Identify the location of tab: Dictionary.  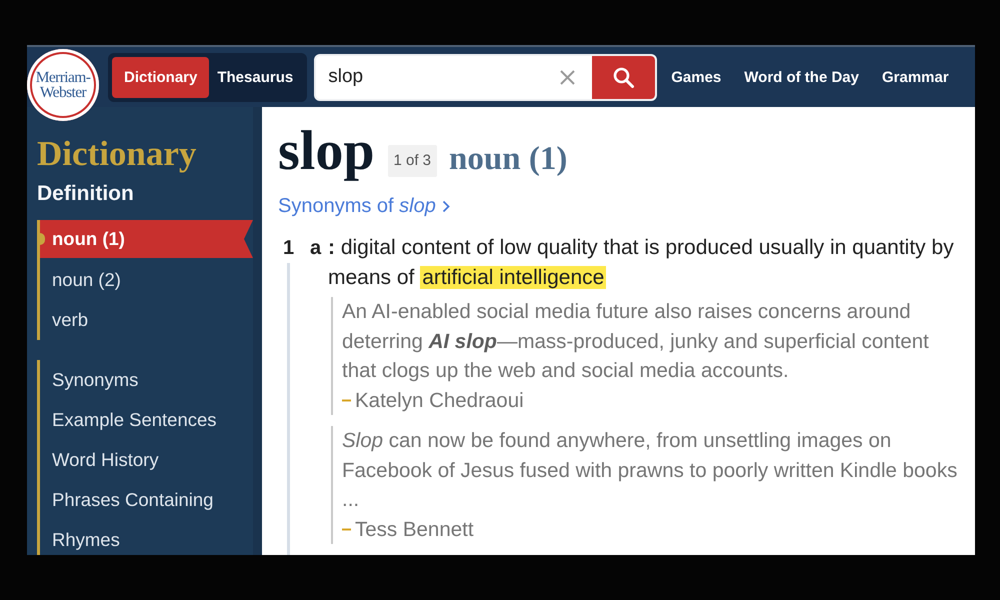
(161, 77).